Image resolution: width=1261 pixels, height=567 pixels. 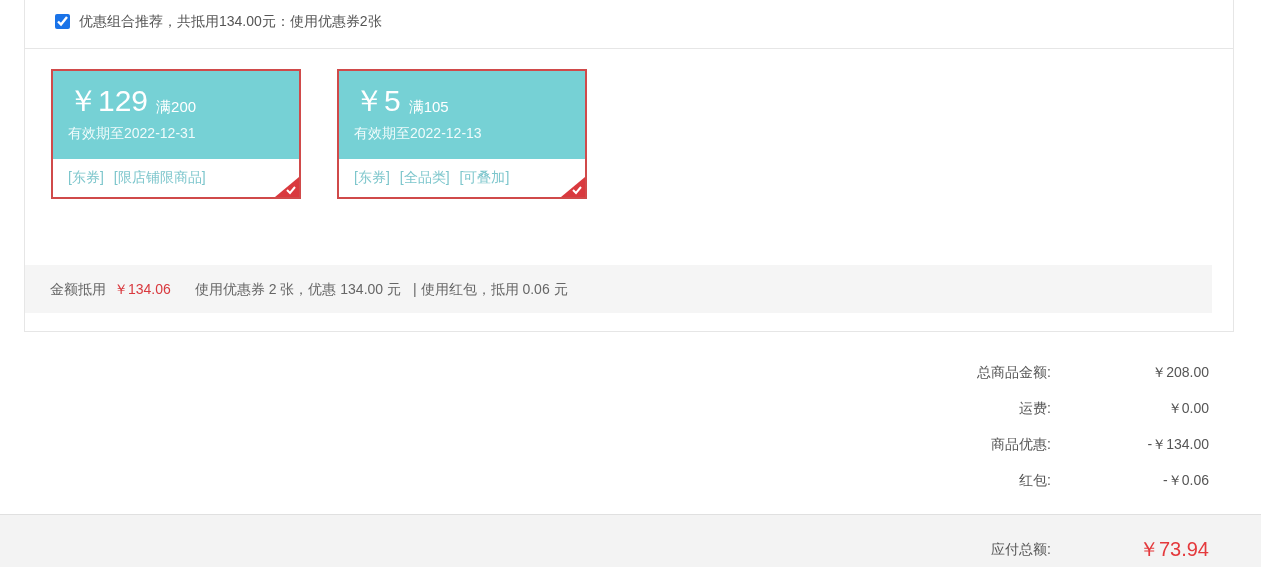 What do you see at coordinates (1021, 444) in the screenshot?
I see `summary-label: 商品优惠:` at bounding box center [1021, 444].